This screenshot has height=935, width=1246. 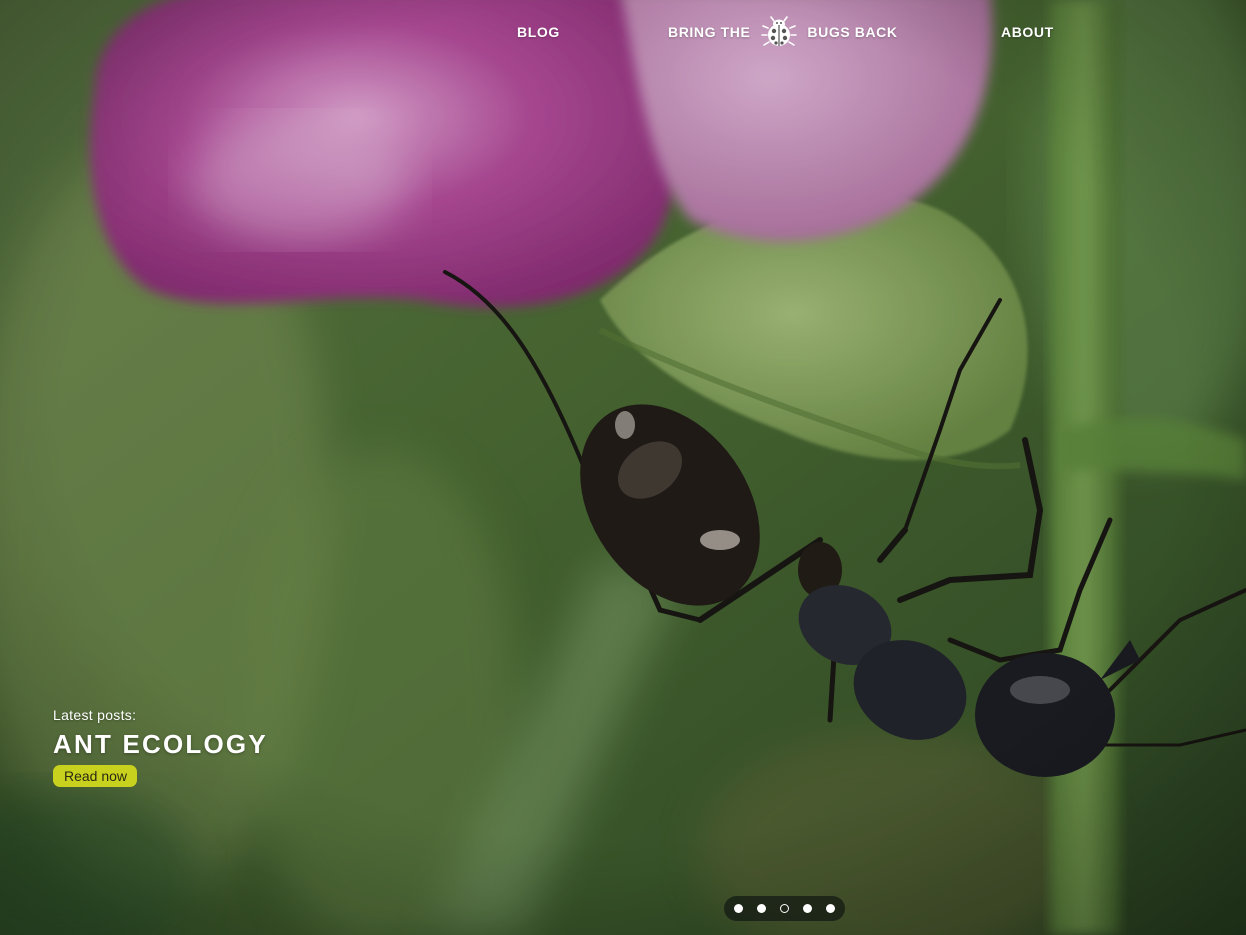 What do you see at coordinates (213, 744) in the screenshot?
I see `post-title: ANT ECOLOGY` at bounding box center [213, 744].